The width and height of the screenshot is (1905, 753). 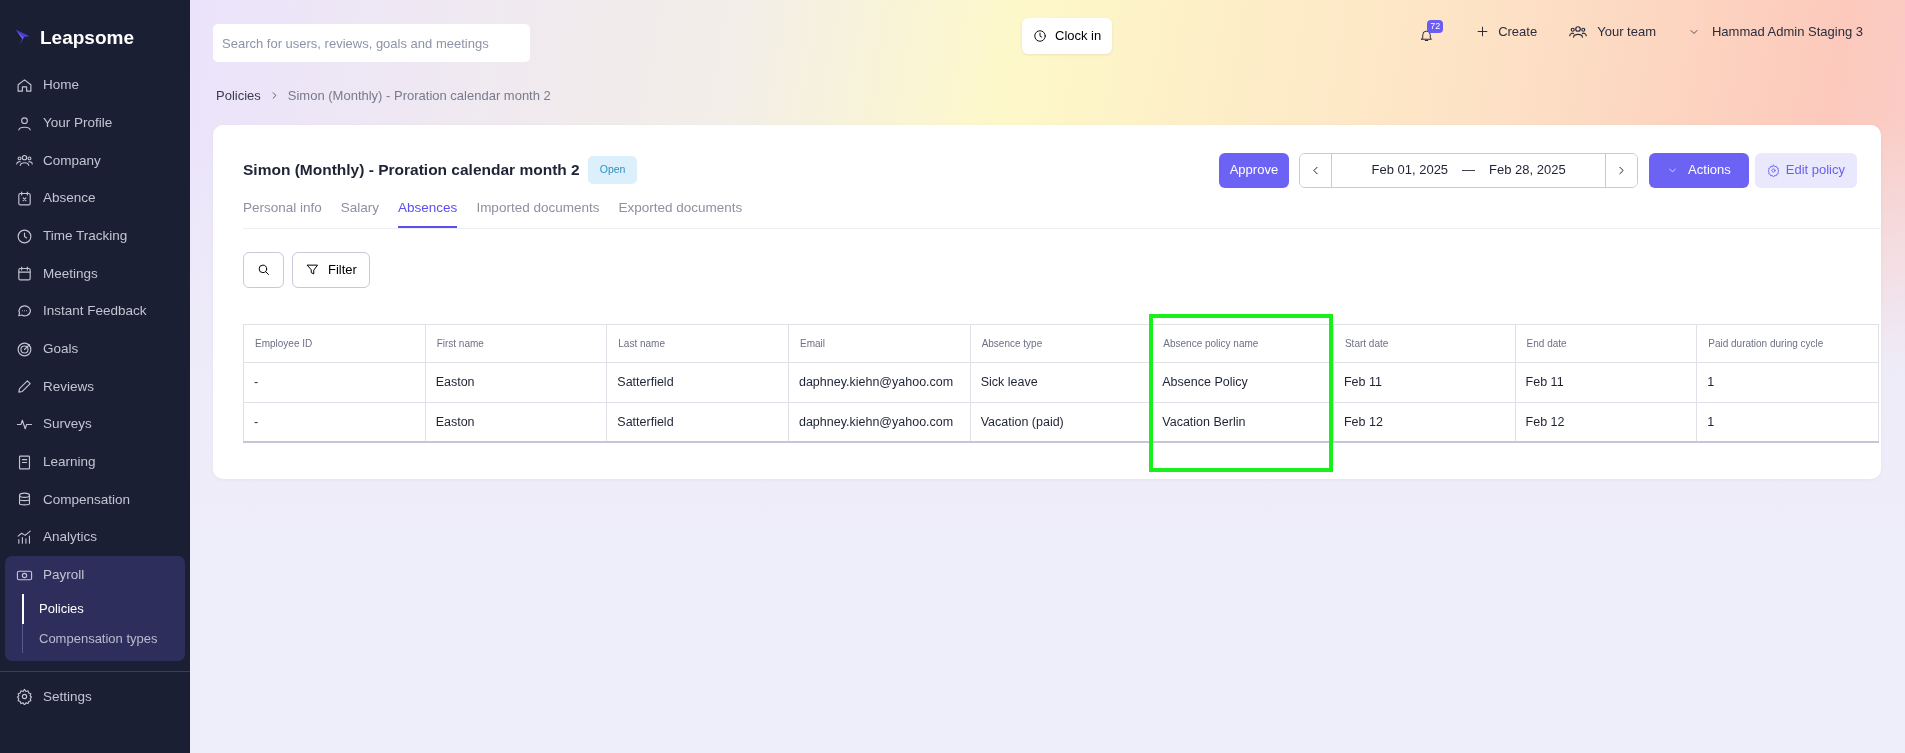 What do you see at coordinates (238, 96) in the screenshot?
I see `breadcrumb-link: Policies` at bounding box center [238, 96].